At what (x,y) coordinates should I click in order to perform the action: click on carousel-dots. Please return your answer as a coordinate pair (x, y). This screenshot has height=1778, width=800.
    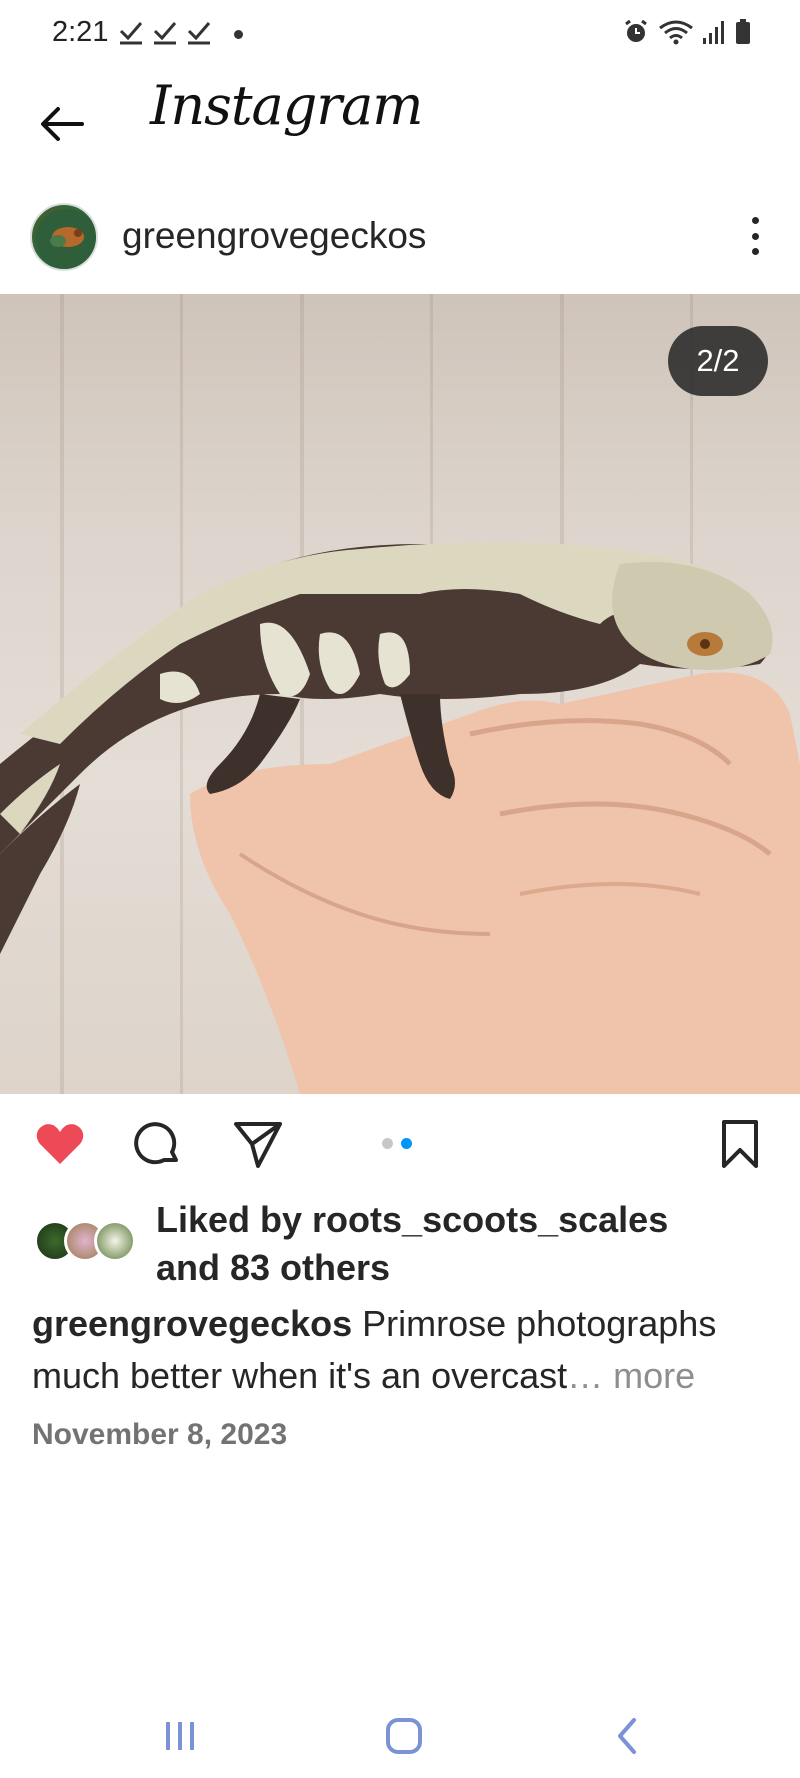
    Looking at the image, I should click on (397, 1143).